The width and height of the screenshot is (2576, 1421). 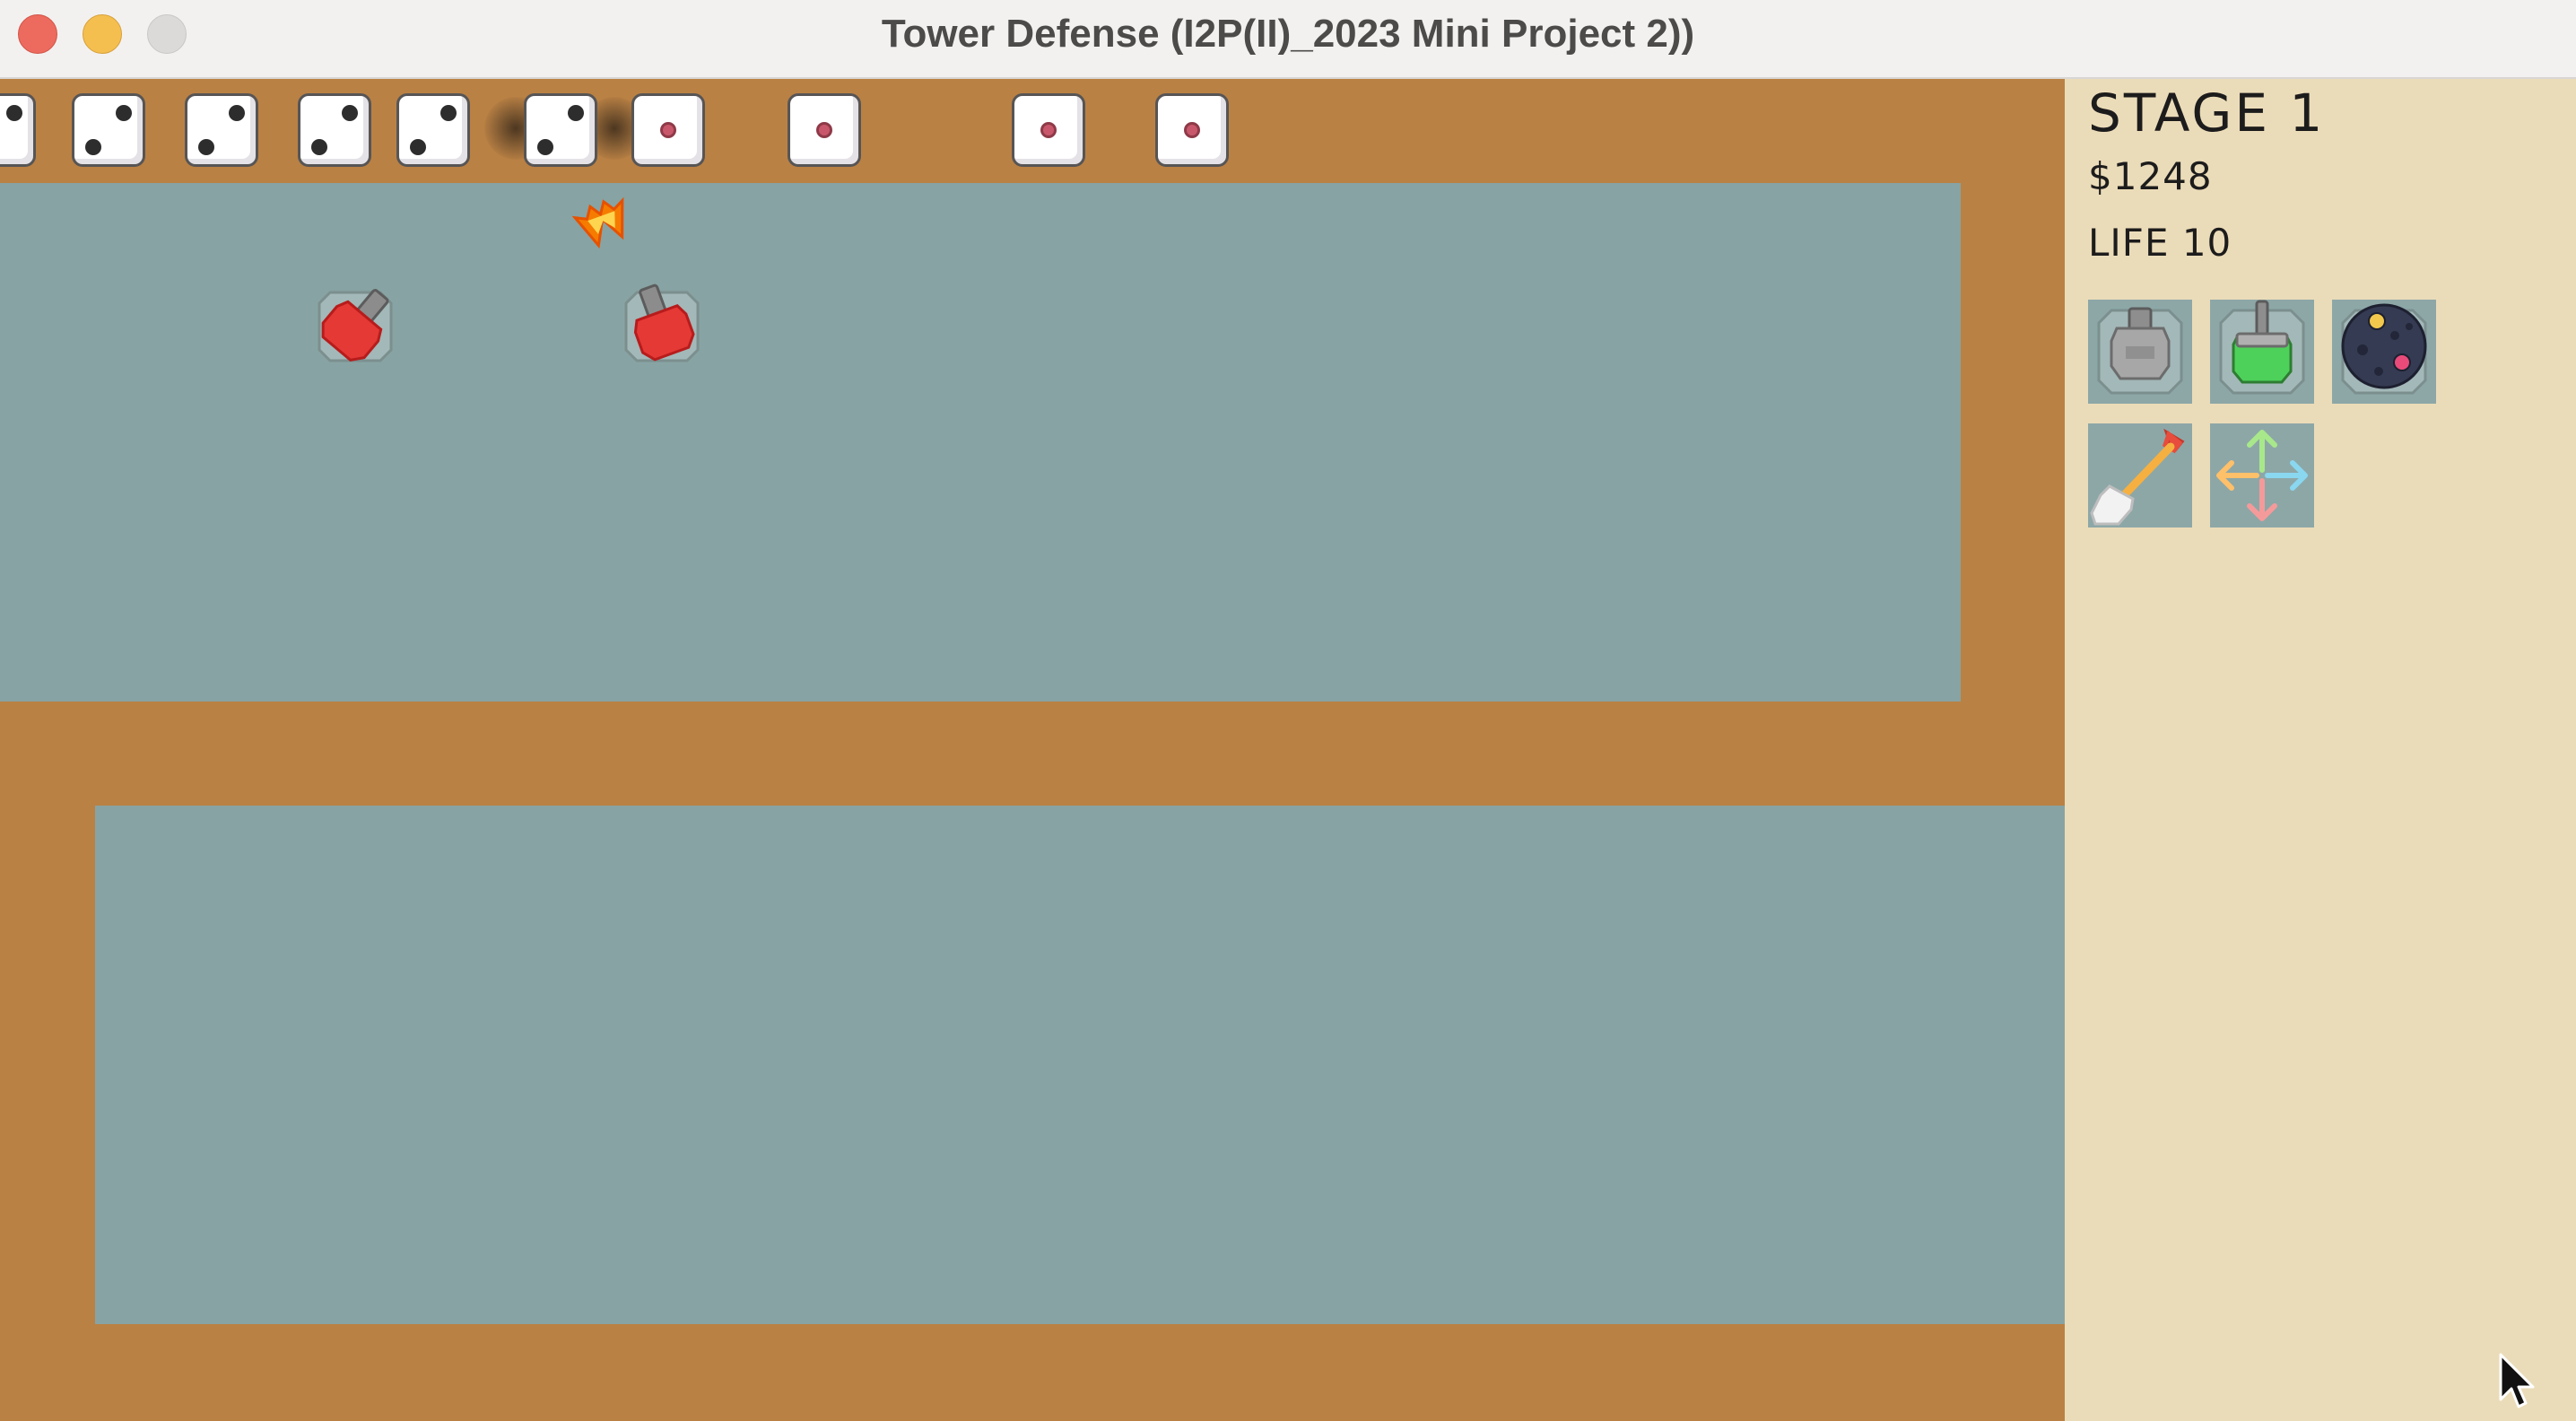 I want to click on buy-machine-gun-turret-button, so click(x=2140, y=352).